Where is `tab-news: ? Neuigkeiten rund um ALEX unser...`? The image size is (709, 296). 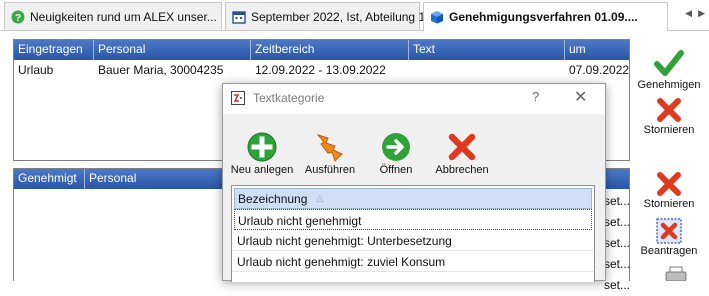 tab-news: ? Neuigkeiten rund um ALEX unser... is located at coordinates (113, 16).